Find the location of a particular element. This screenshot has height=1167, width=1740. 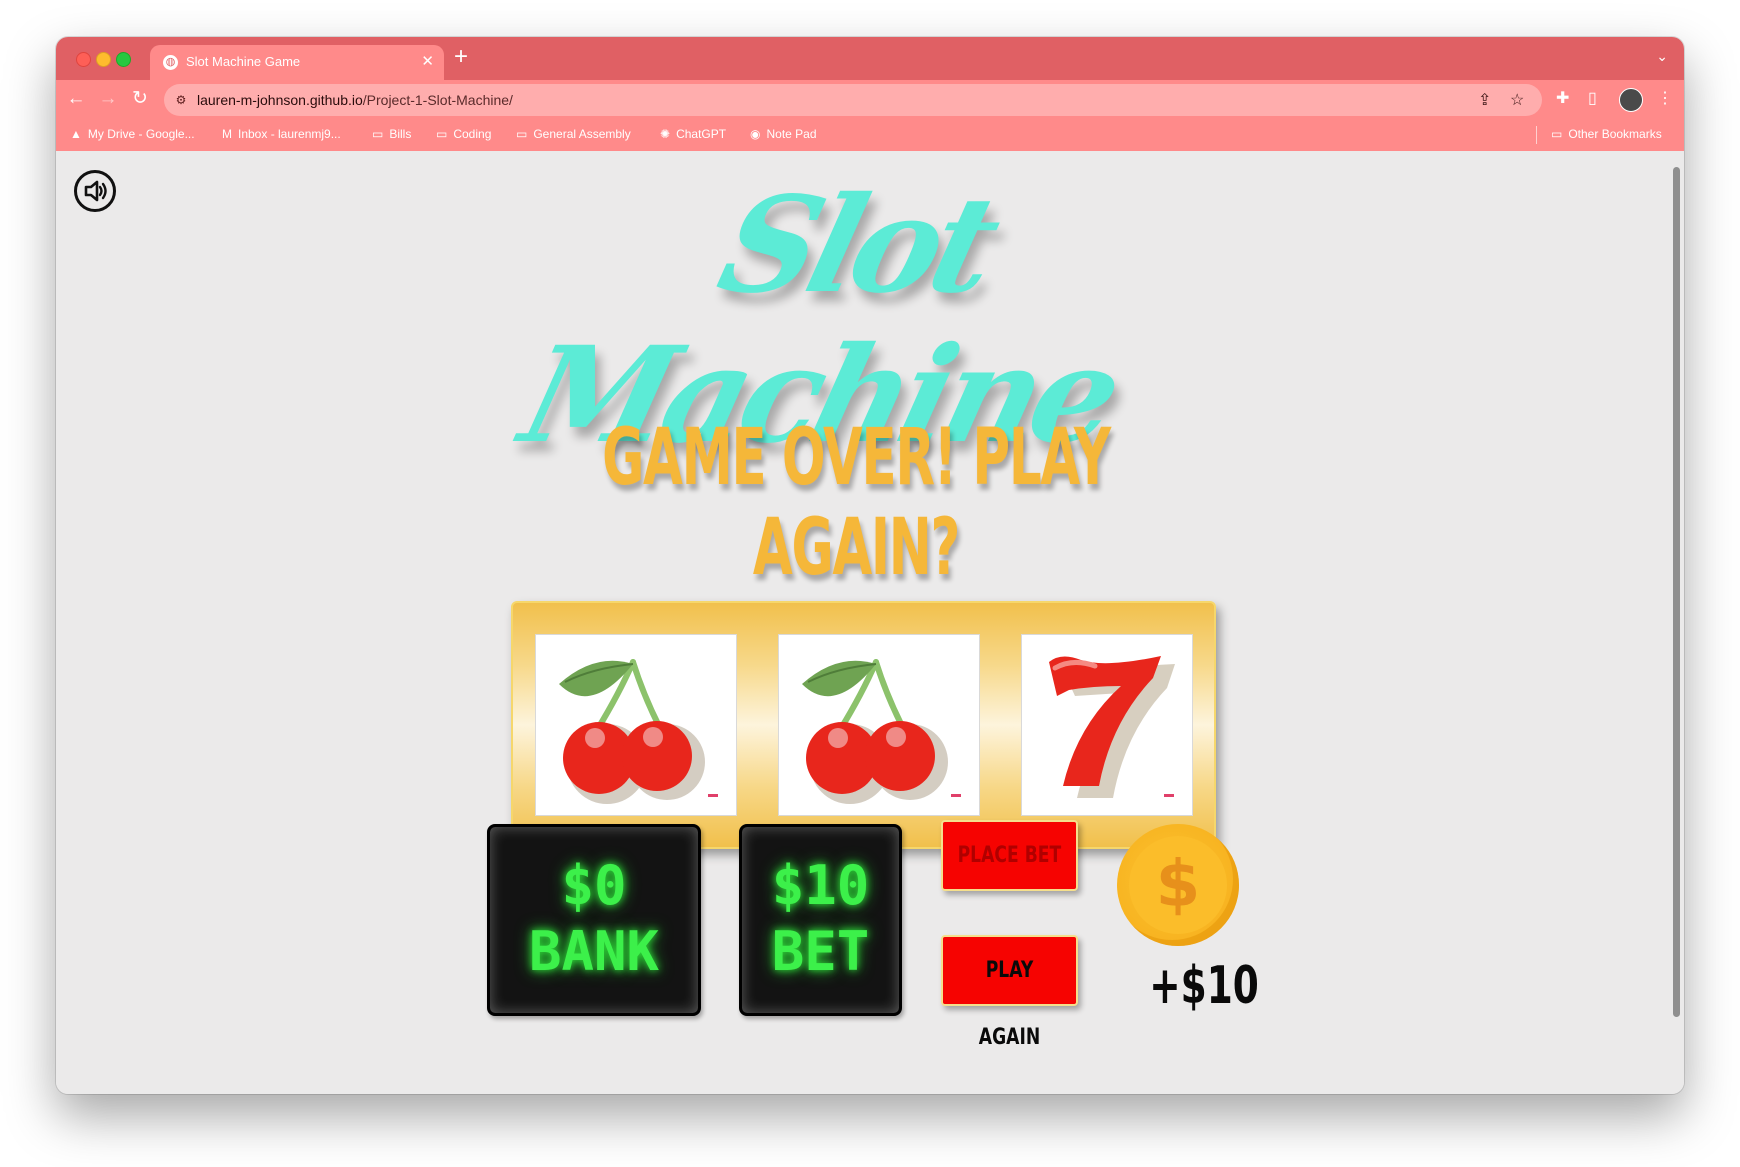

tab-list-chevron-icon: ⌄ is located at coordinates (1662, 56).